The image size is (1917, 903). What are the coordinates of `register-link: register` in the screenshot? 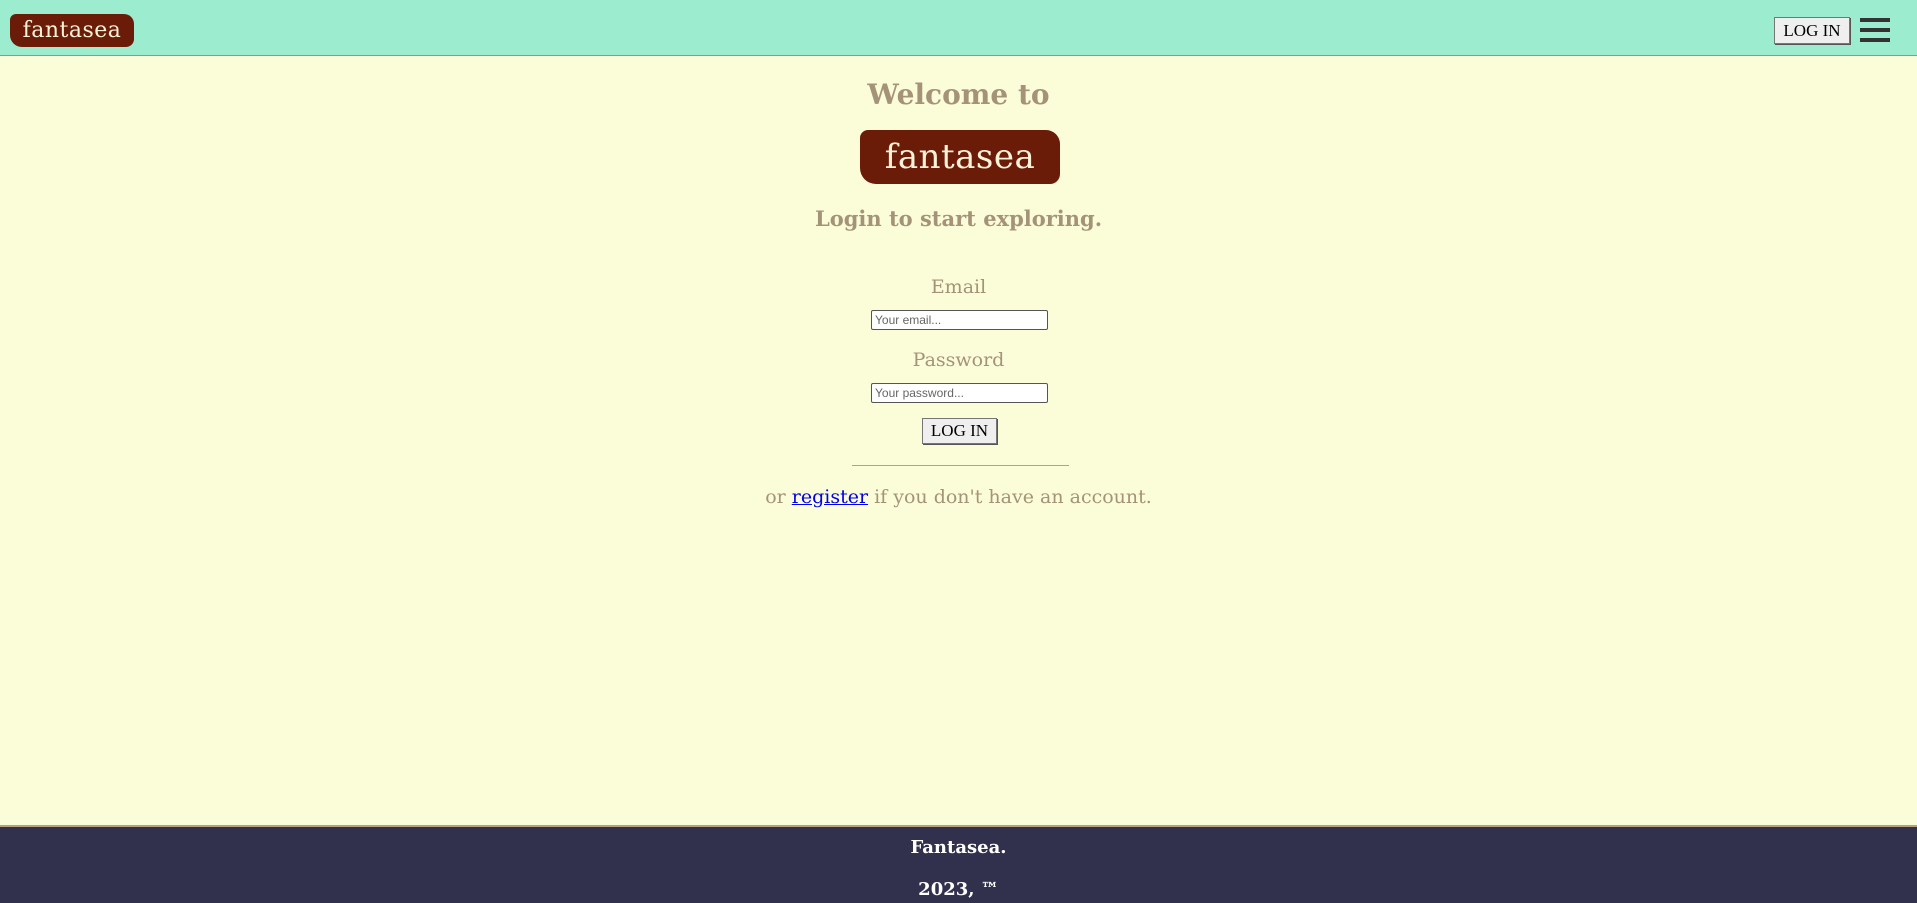 It's located at (830, 497).